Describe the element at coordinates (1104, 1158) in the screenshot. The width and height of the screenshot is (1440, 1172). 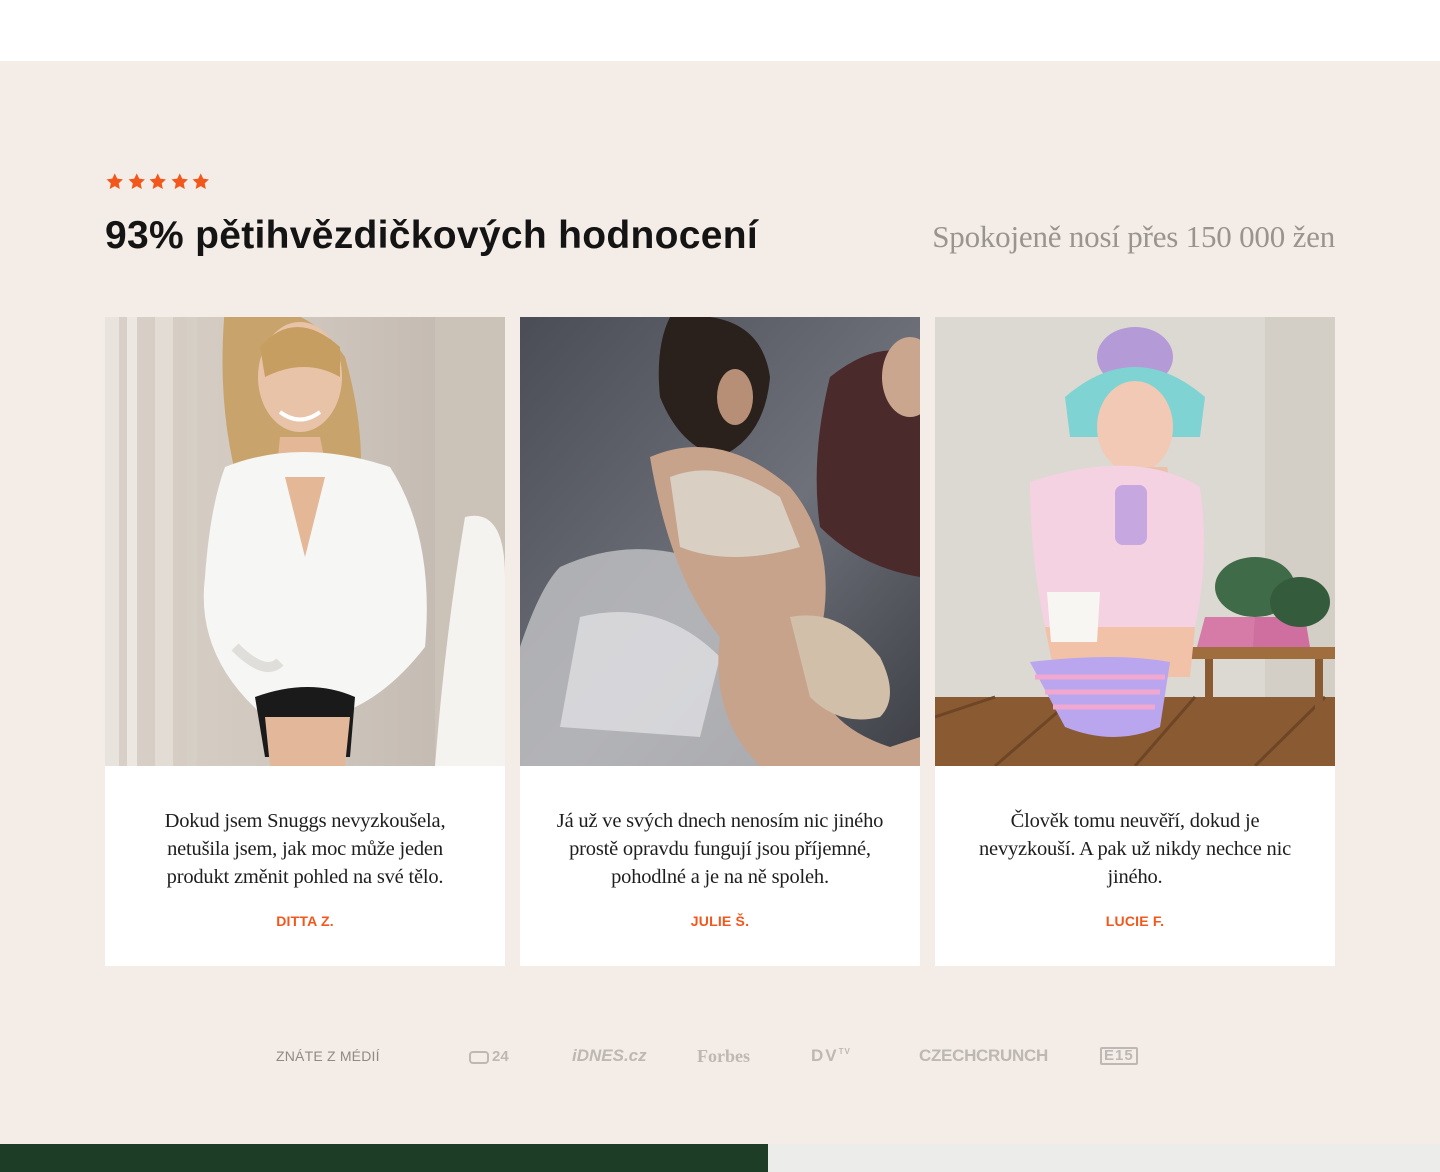
I see `next-section-image-panel` at that location.